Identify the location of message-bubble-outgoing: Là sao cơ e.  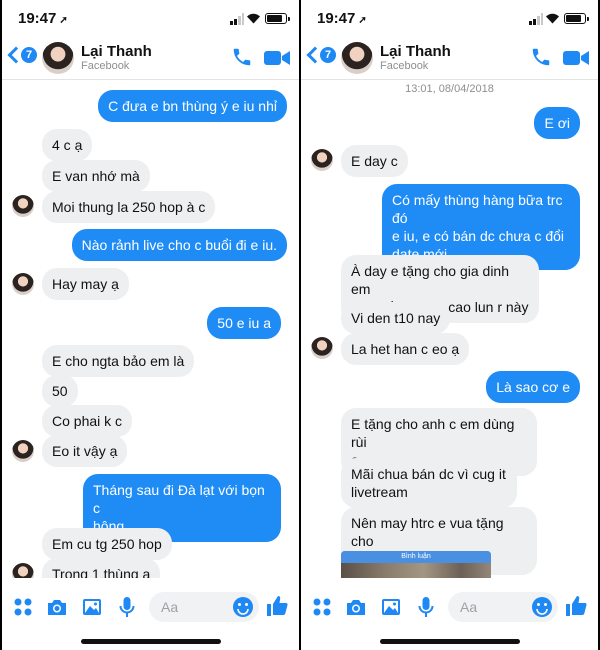
(533, 387).